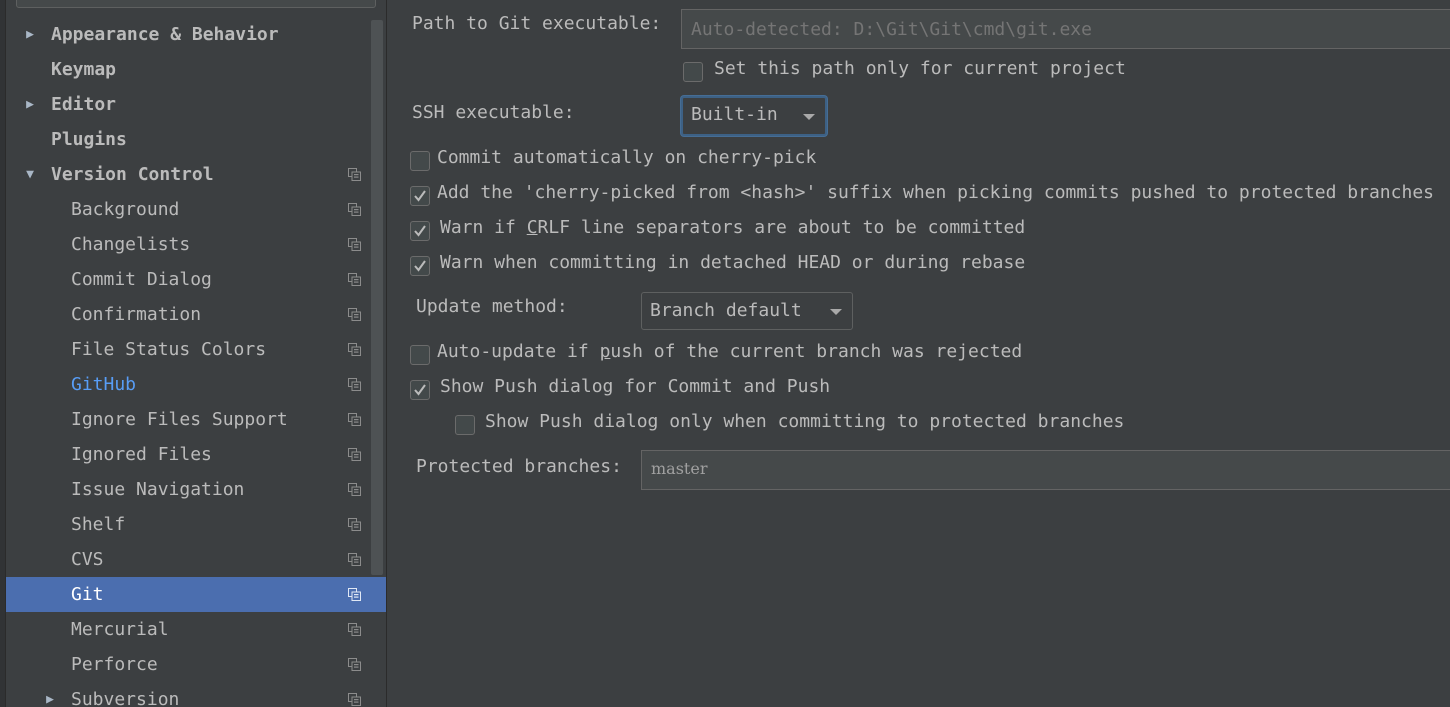  What do you see at coordinates (196, 384) in the screenshot?
I see `sidebar-item-github: GitHub` at bounding box center [196, 384].